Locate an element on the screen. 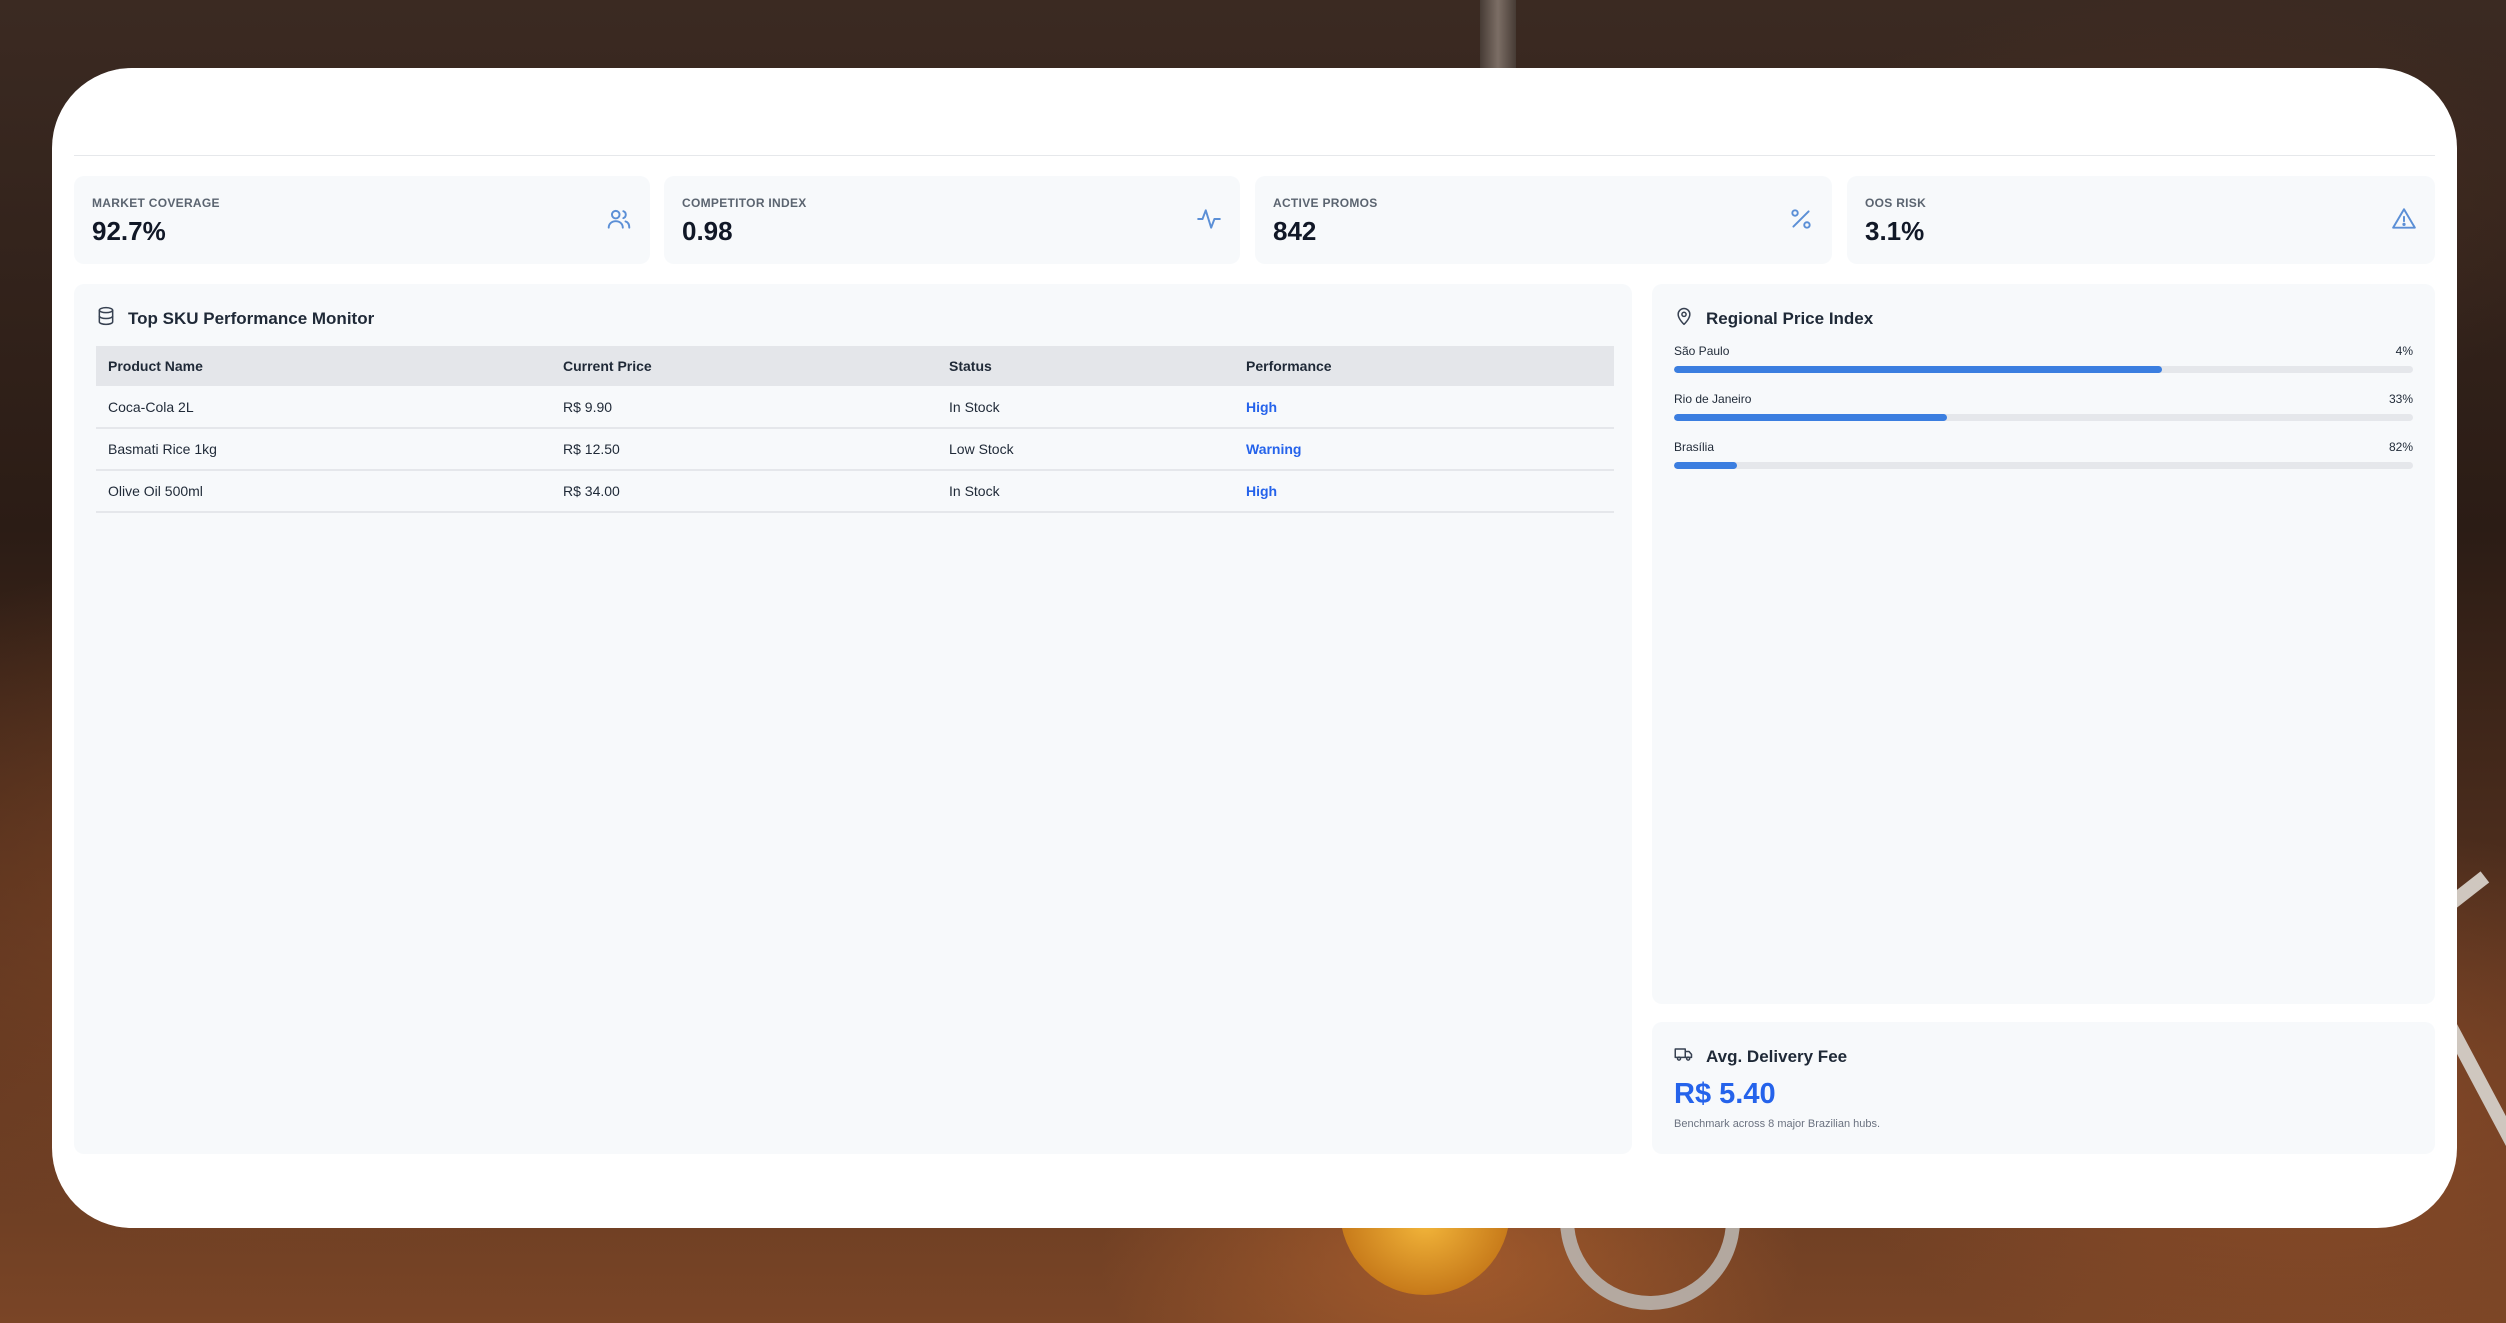  users-icon is located at coordinates (619, 219).